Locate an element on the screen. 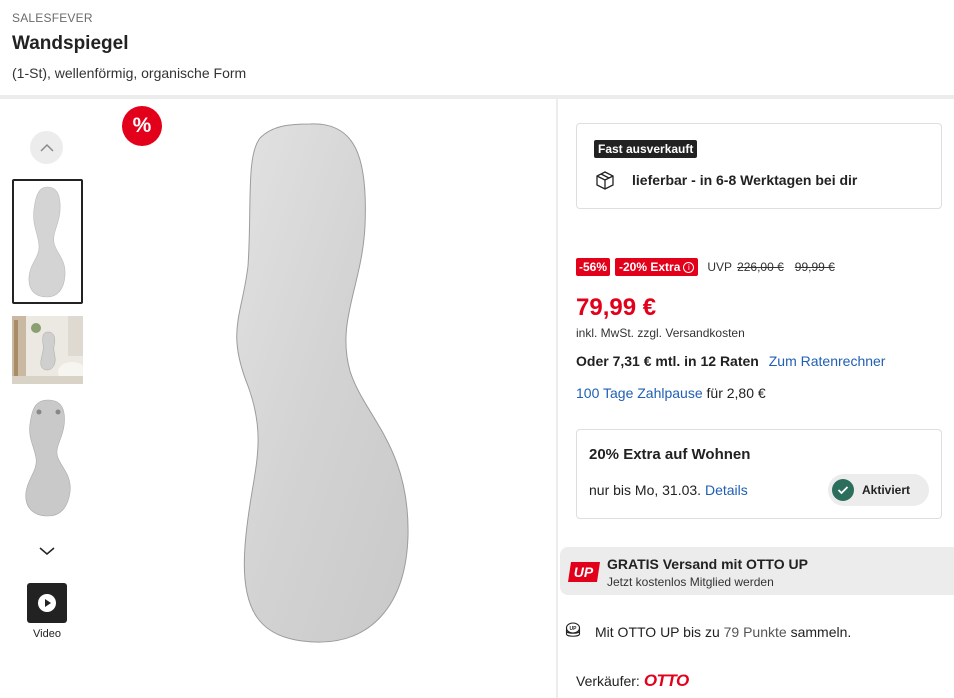 The width and height of the screenshot is (954, 698). thumbnail-room-scene is located at coordinates (47, 350).